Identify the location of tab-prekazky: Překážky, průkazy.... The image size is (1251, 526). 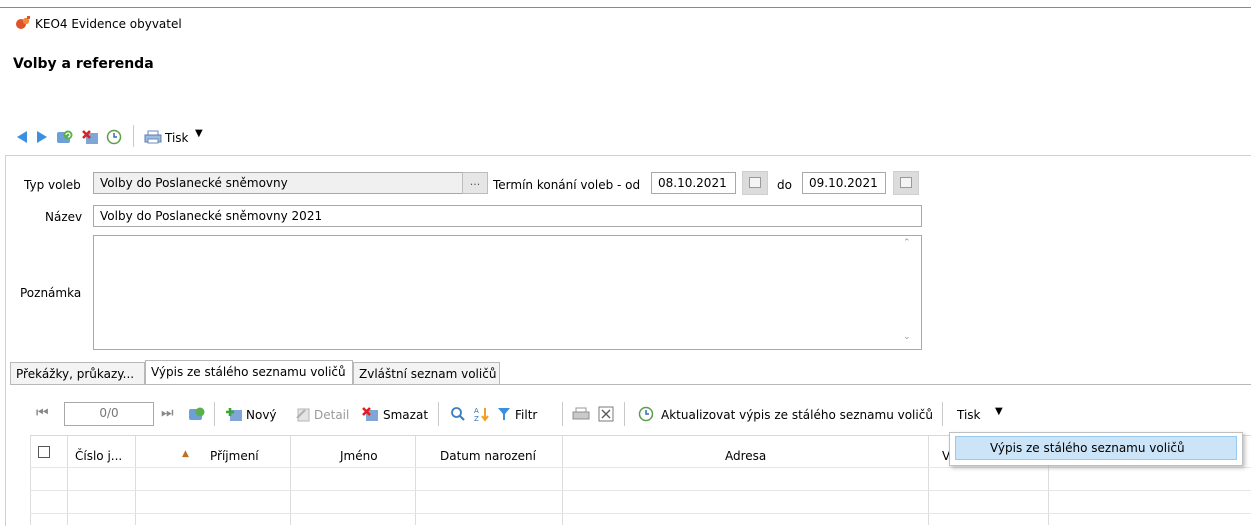
(77, 373).